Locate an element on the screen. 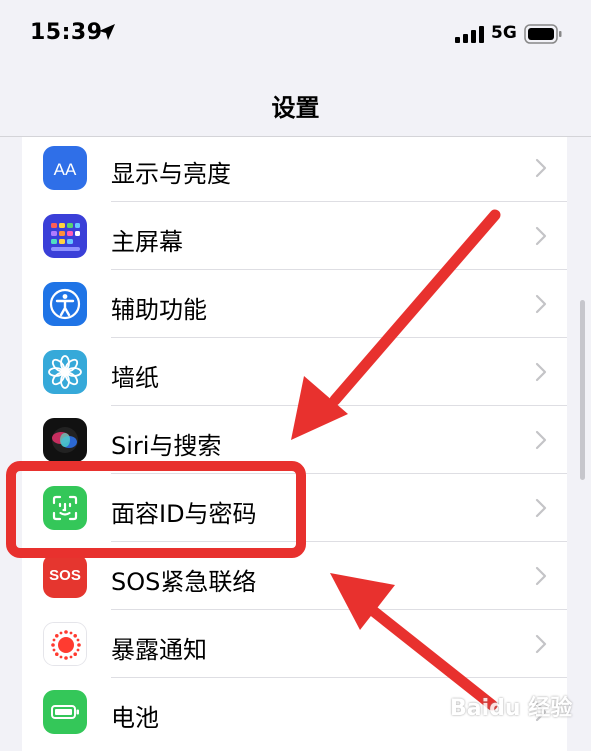 The width and height of the screenshot is (591, 751). sos-icon-text: SOS is located at coordinates (65, 575).